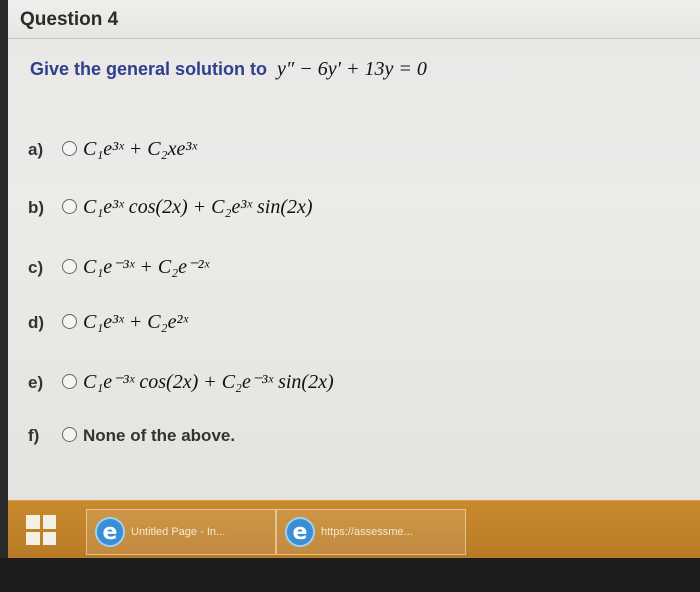  Describe the element at coordinates (36, 322) in the screenshot. I see `option-letter: d)` at that location.